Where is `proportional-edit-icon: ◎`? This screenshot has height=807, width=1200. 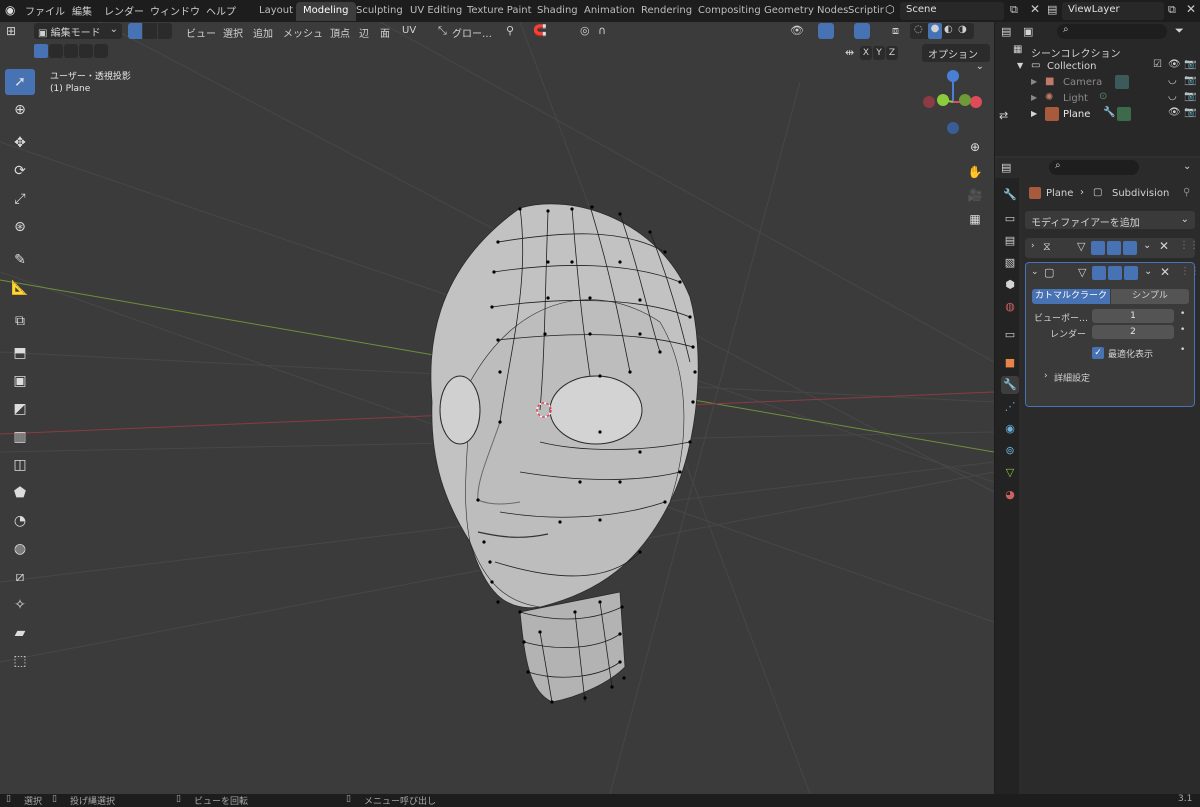 proportional-edit-icon: ◎ is located at coordinates (585, 30).